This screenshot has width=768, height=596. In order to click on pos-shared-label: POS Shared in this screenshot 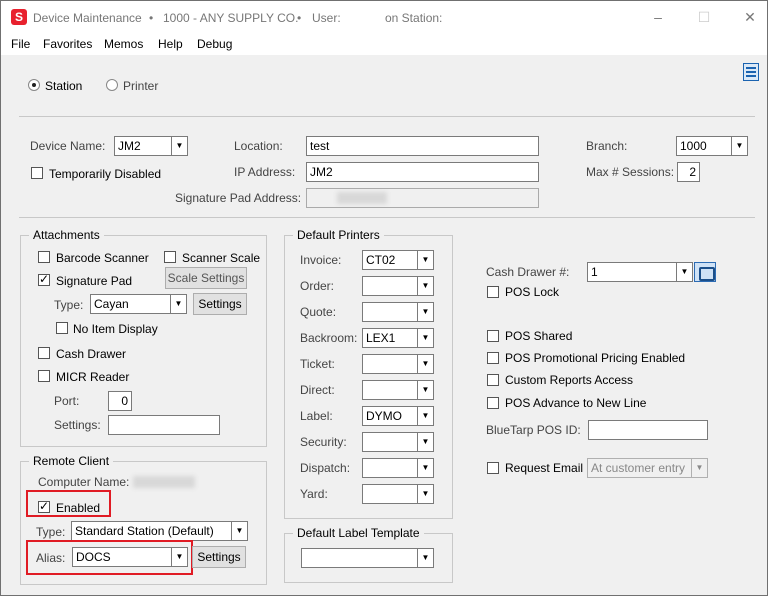, I will do `click(539, 336)`.